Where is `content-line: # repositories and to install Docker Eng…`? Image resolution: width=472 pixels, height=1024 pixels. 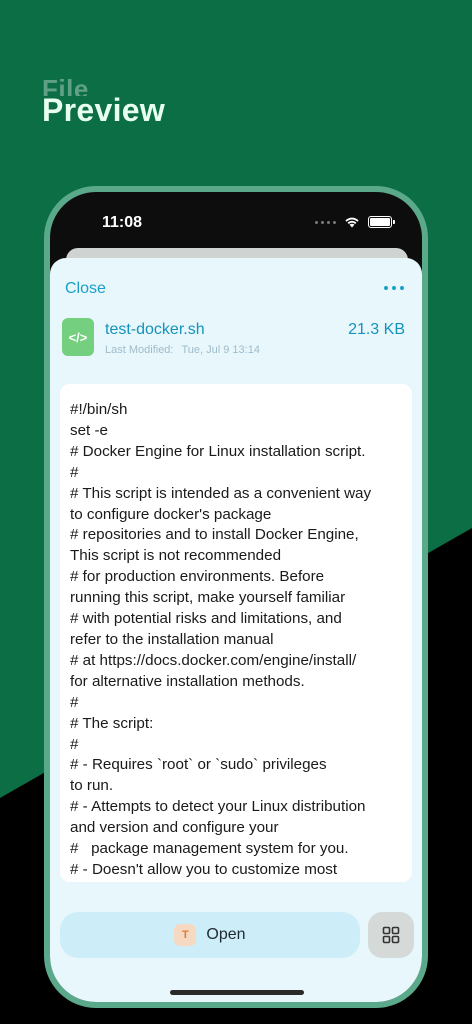
content-line: # repositories and to install Docker Eng… is located at coordinates (214, 535).